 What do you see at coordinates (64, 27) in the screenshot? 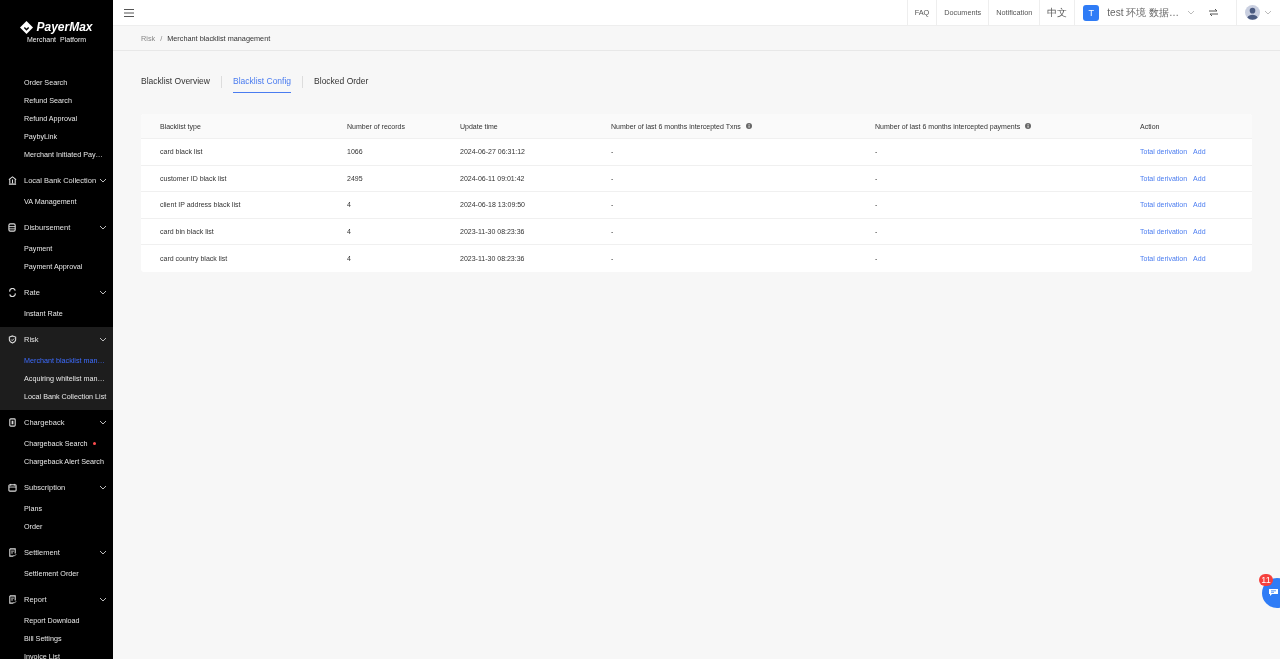
I see `logo-text: PayerMax` at bounding box center [64, 27].